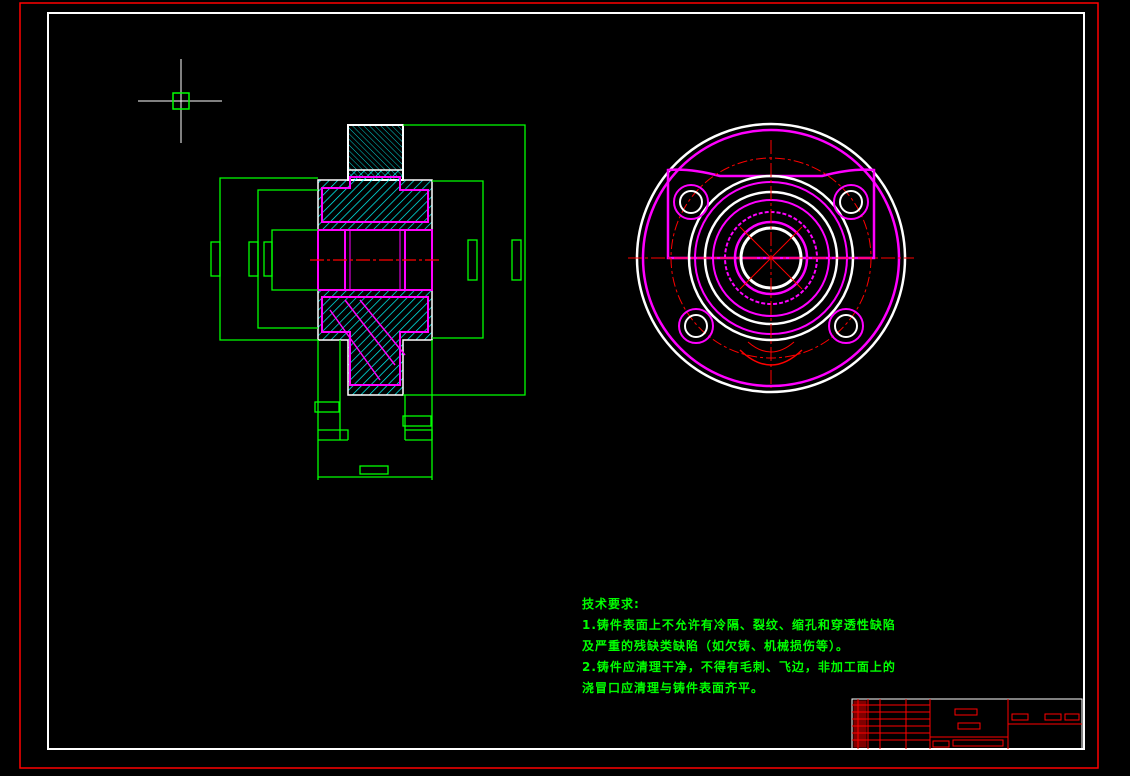 The height and width of the screenshot is (776, 1130). I want to click on section-view, so click(375, 260).